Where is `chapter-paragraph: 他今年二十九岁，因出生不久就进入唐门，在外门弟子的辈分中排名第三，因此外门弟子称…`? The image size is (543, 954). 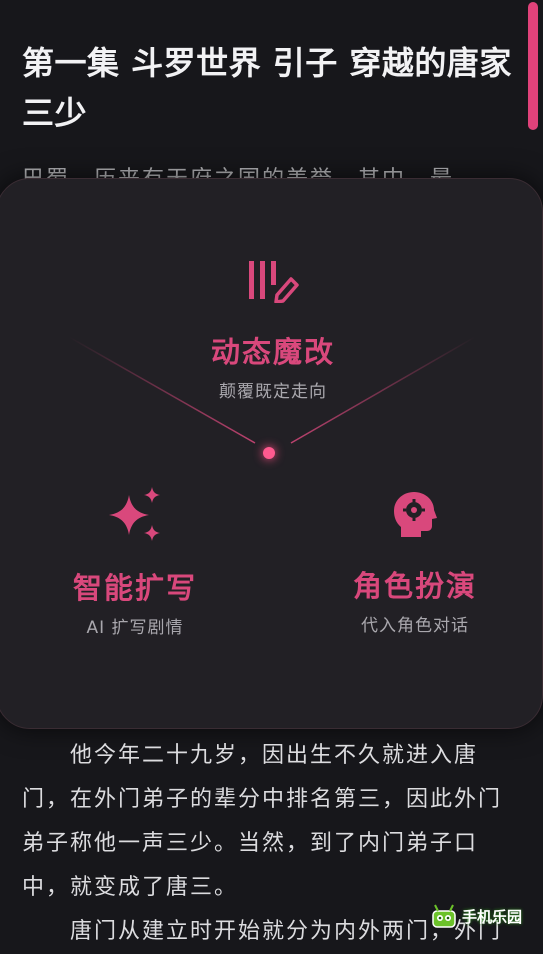 chapter-paragraph: 他今年二十九岁，因出生不久就进入唐门，在外门弟子的辈分中排名第三，因此外门弟子称… is located at coordinates (262, 821).